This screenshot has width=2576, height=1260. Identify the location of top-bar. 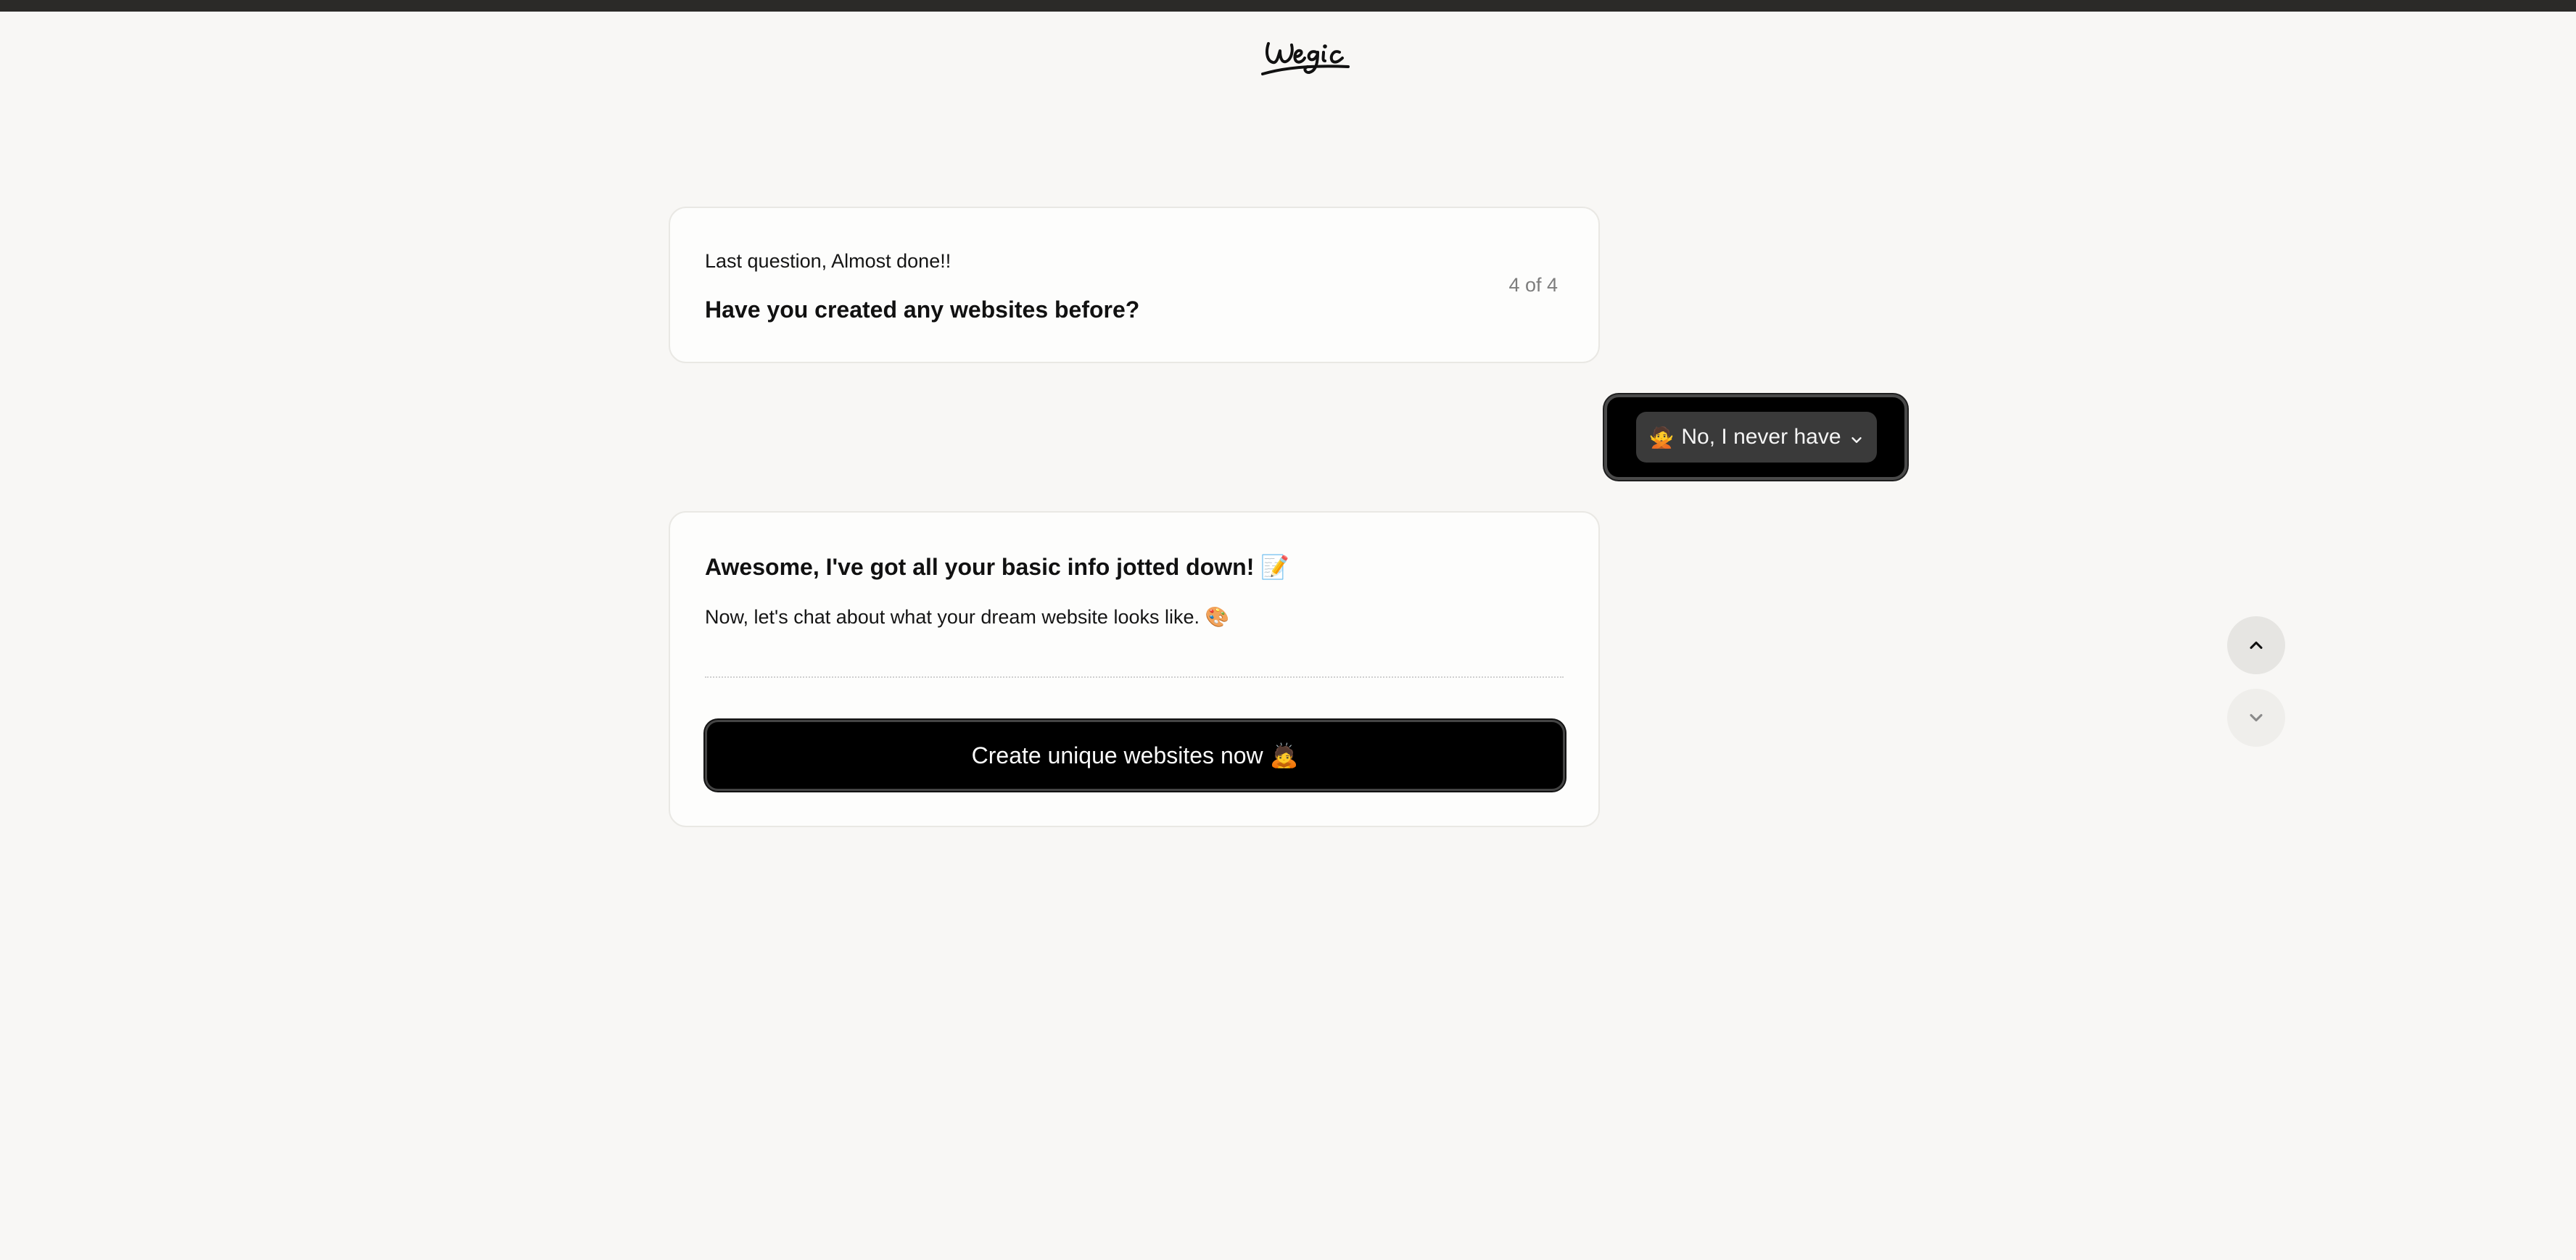
(1288, 6).